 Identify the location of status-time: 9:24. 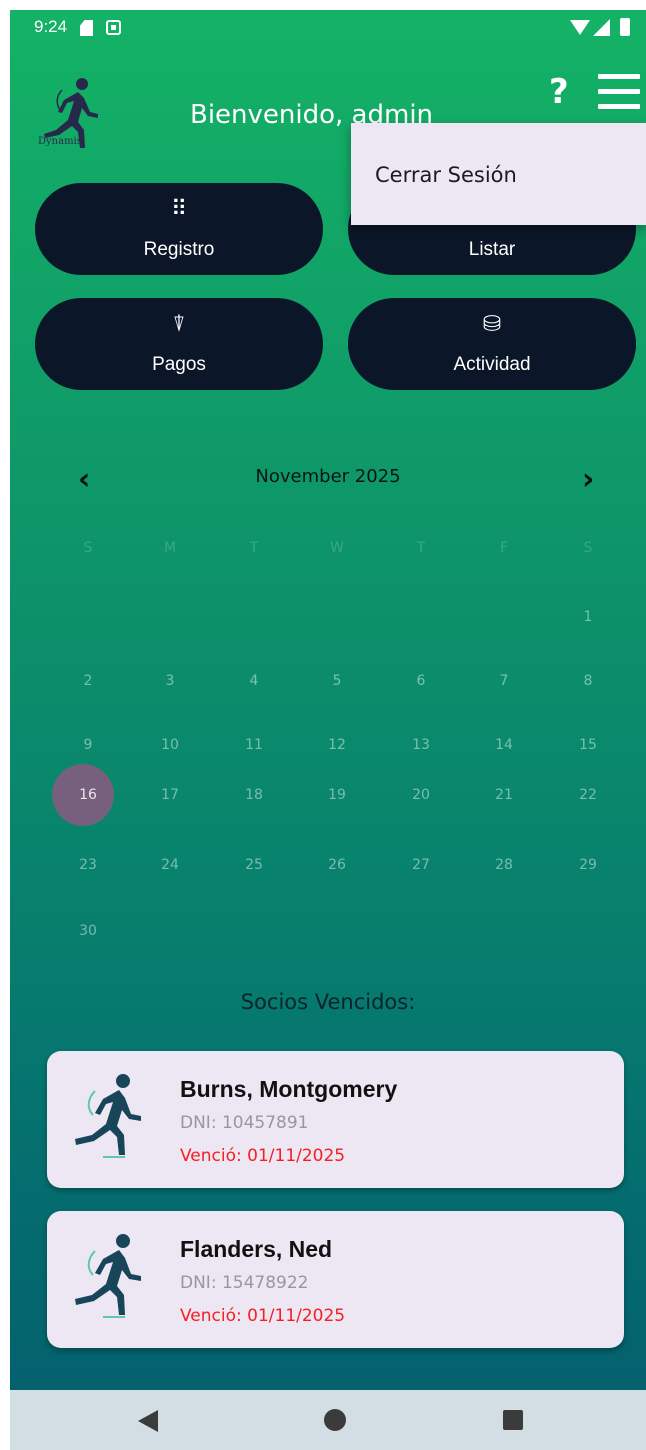
(51, 26).